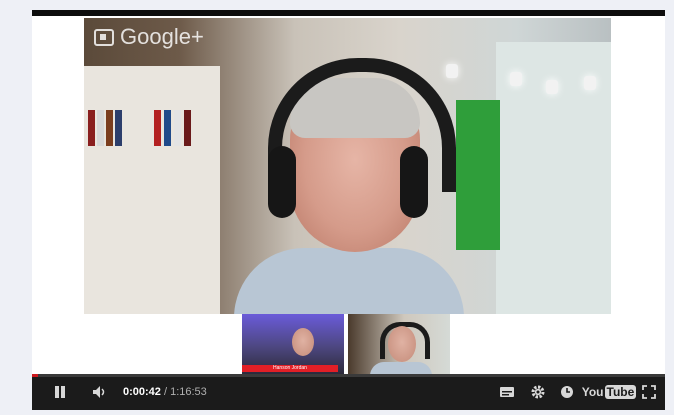 This screenshot has width=674, height=415. I want to click on google-plus-watermark: Google+, so click(149, 37).